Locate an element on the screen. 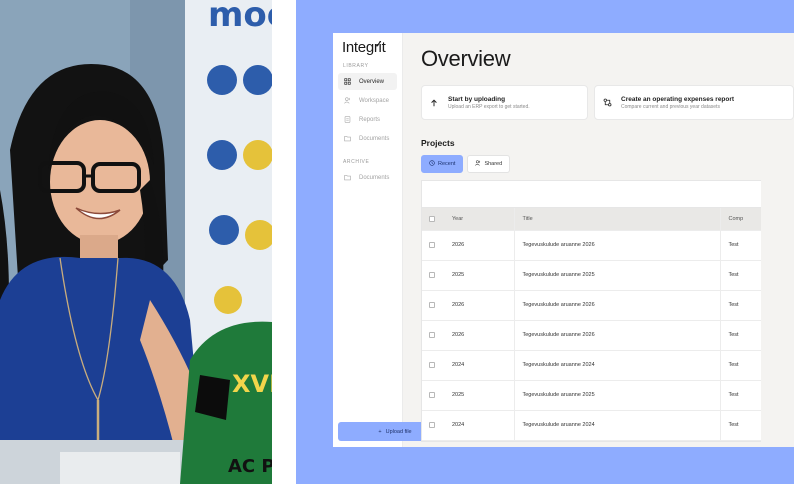 The height and width of the screenshot is (484, 794). sidebar-item-label: Reports is located at coordinates (370, 119).